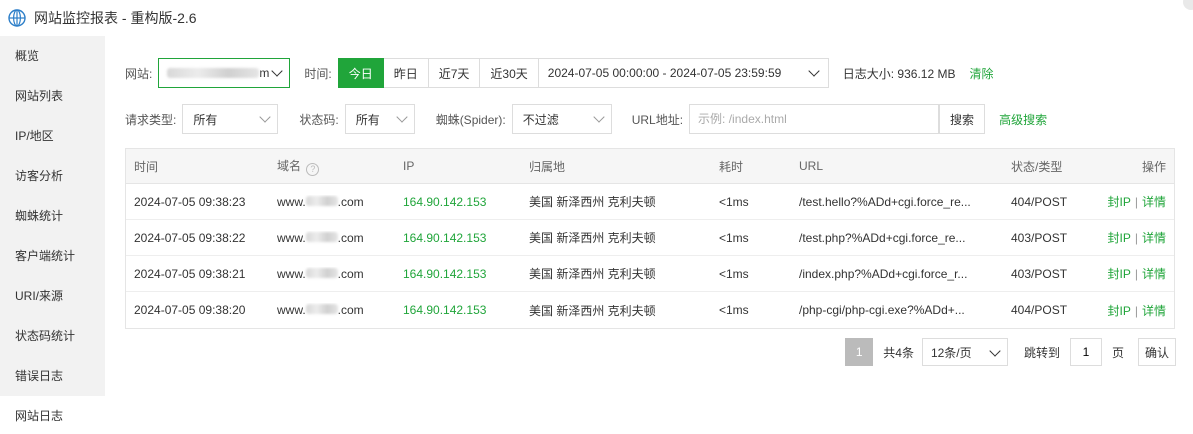 The height and width of the screenshot is (434, 1193). What do you see at coordinates (332, 166) in the screenshot?
I see `header-domain: 域名 ?` at bounding box center [332, 166].